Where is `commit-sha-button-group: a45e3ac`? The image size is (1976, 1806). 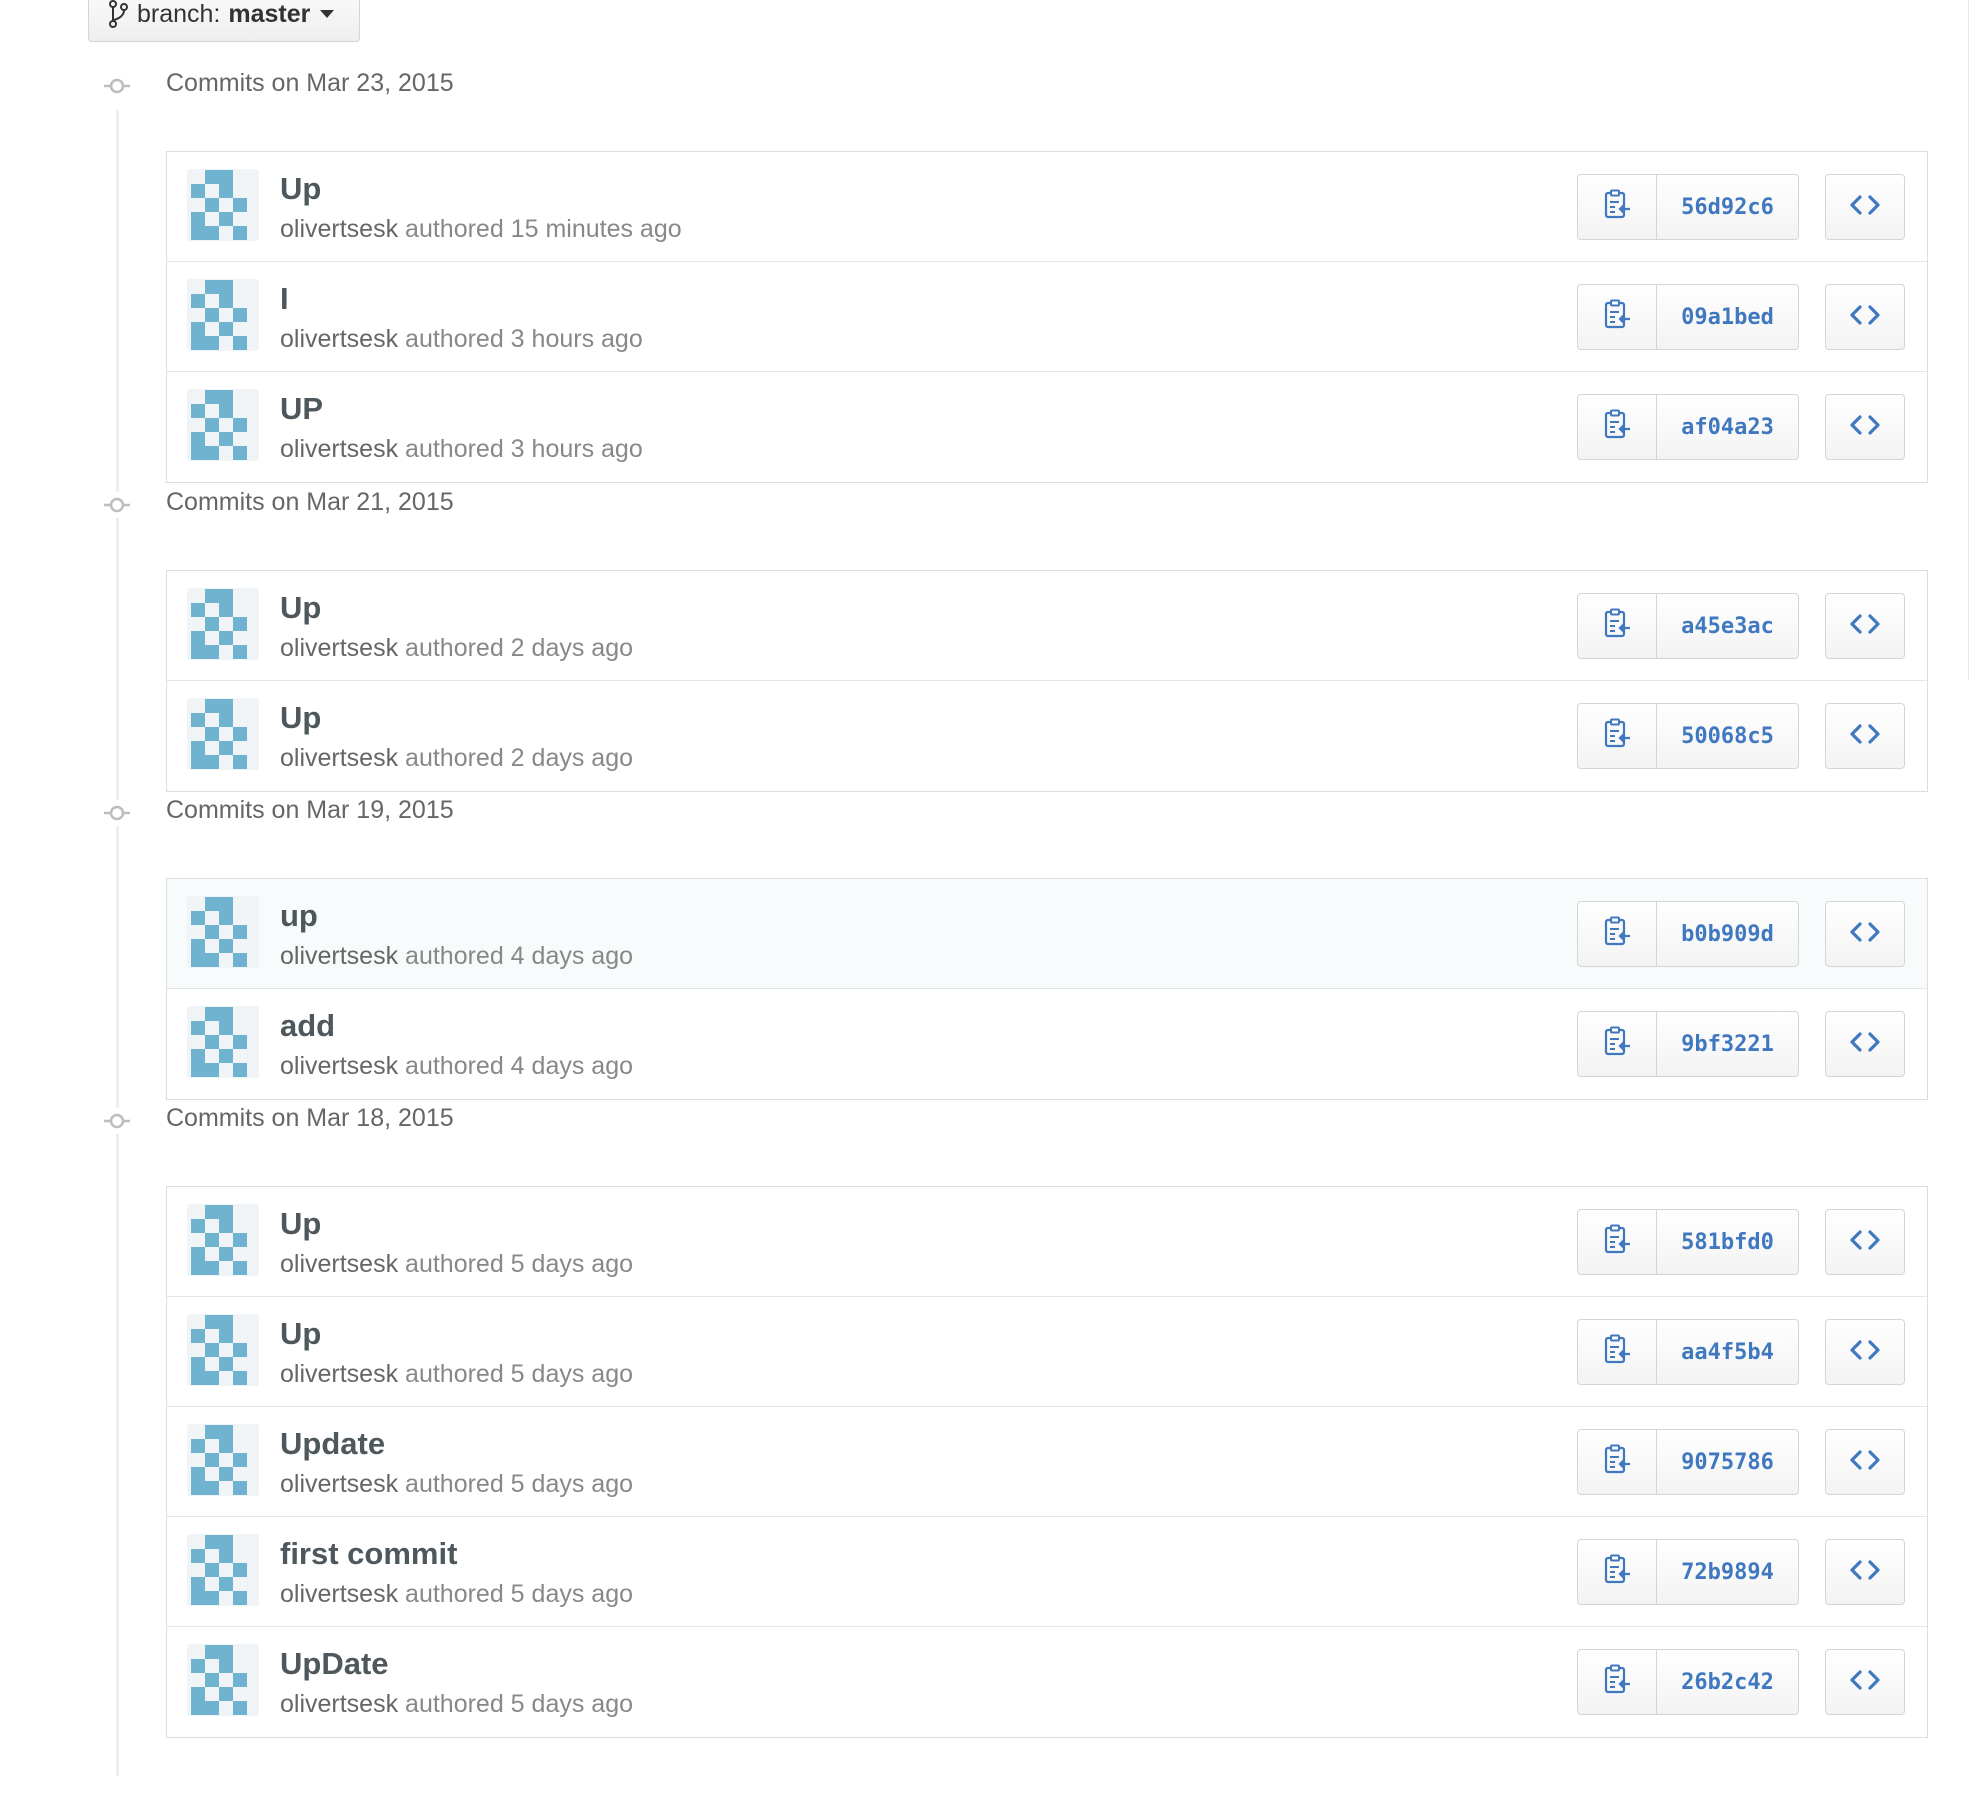 commit-sha-button-group: a45e3ac is located at coordinates (1688, 626).